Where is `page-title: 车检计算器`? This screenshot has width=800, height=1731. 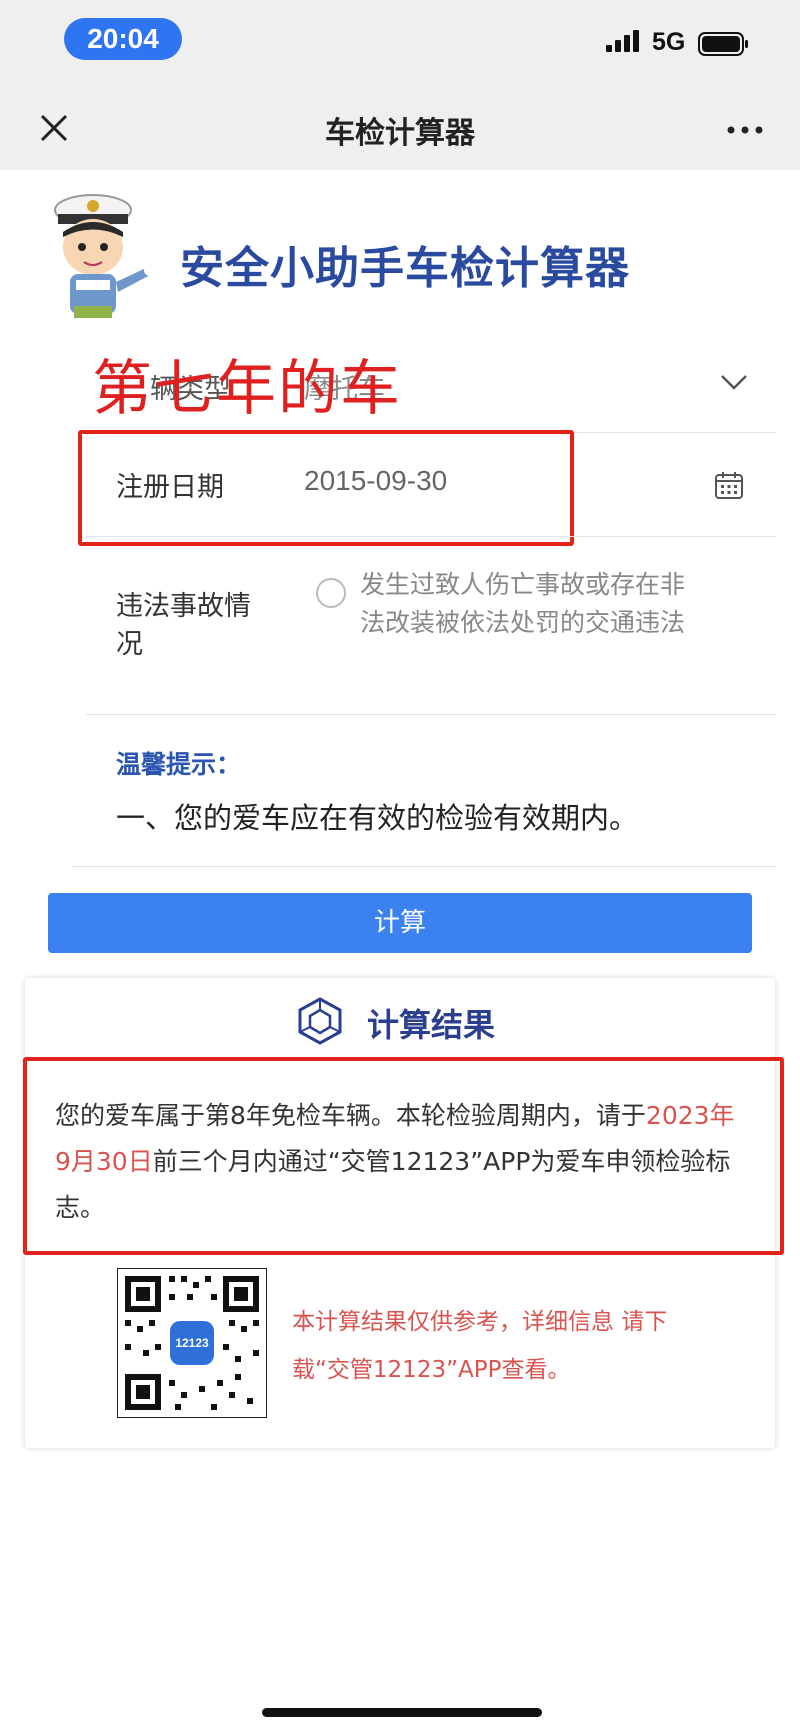 page-title: 车检计算器 is located at coordinates (400, 133).